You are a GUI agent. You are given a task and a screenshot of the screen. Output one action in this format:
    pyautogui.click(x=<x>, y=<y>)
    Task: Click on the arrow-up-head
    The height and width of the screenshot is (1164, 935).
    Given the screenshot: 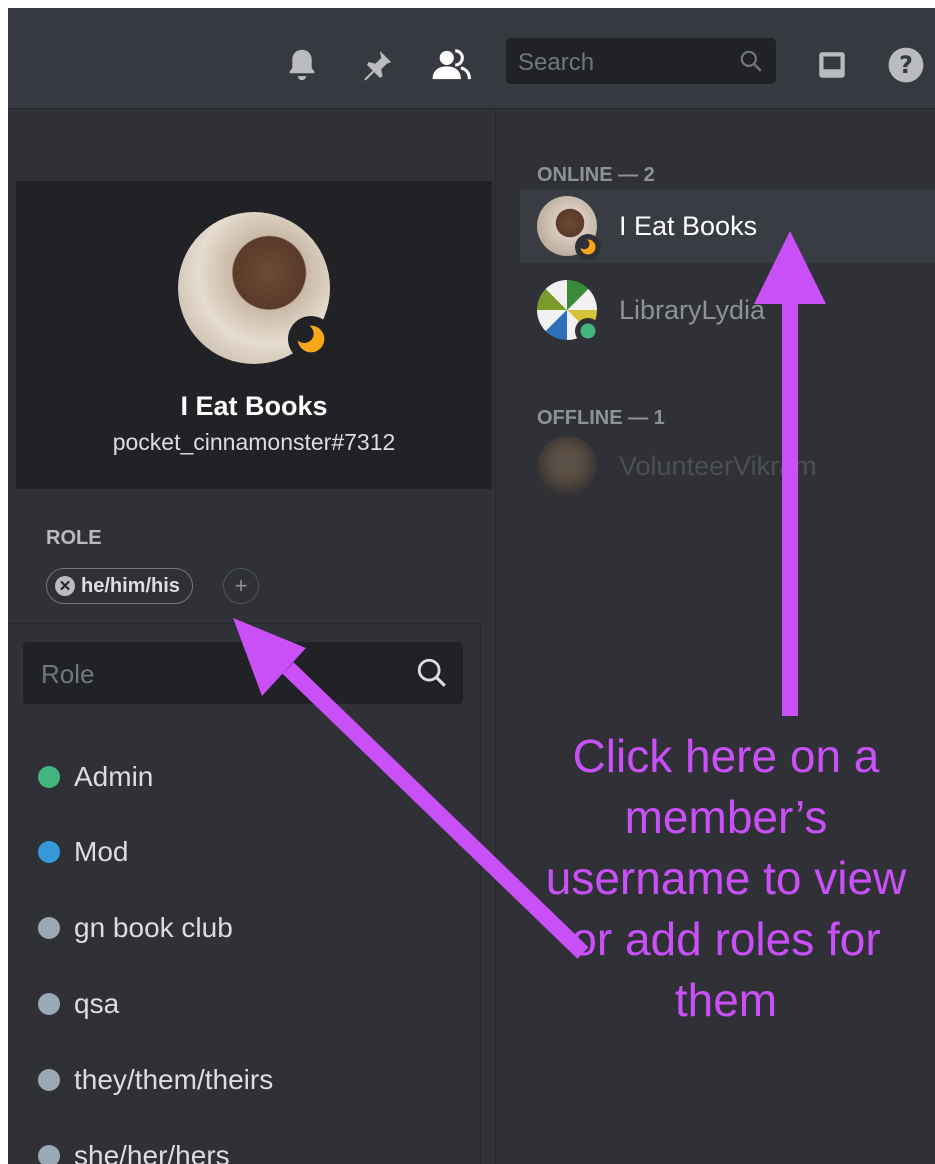 What is the action you would take?
    pyautogui.click(x=790, y=267)
    